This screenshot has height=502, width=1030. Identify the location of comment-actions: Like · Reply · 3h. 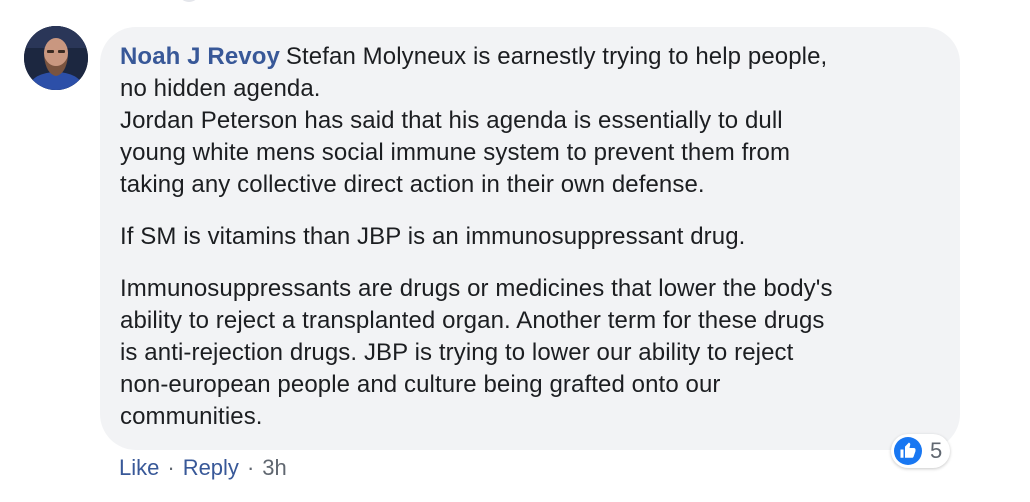
(203, 468).